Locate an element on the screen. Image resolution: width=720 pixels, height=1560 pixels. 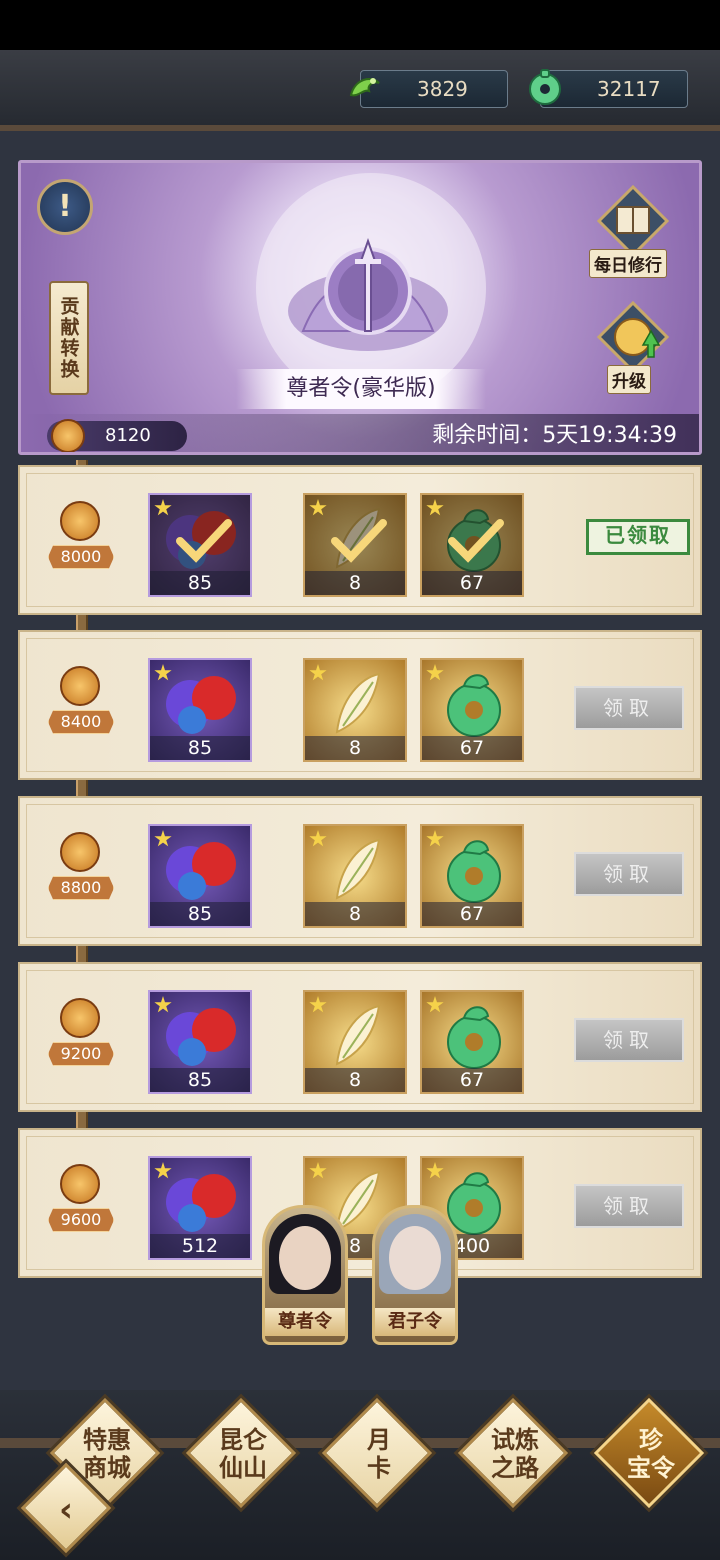
claimed-stamp: 已领取 is located at coordinates (638, 537).